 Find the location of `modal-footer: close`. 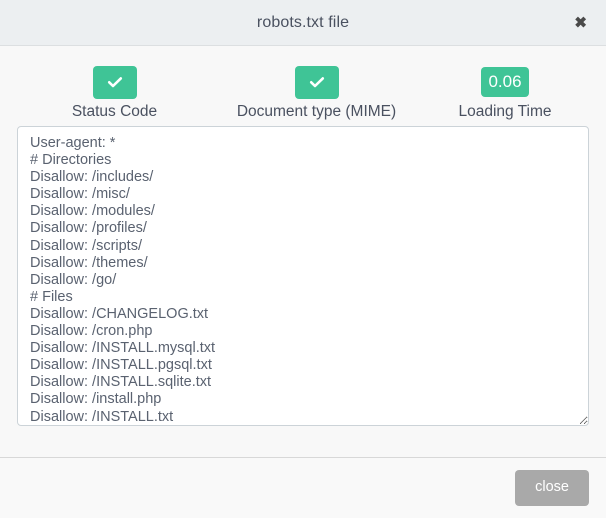

modal-footer: close is located at coordinates (303, 487).